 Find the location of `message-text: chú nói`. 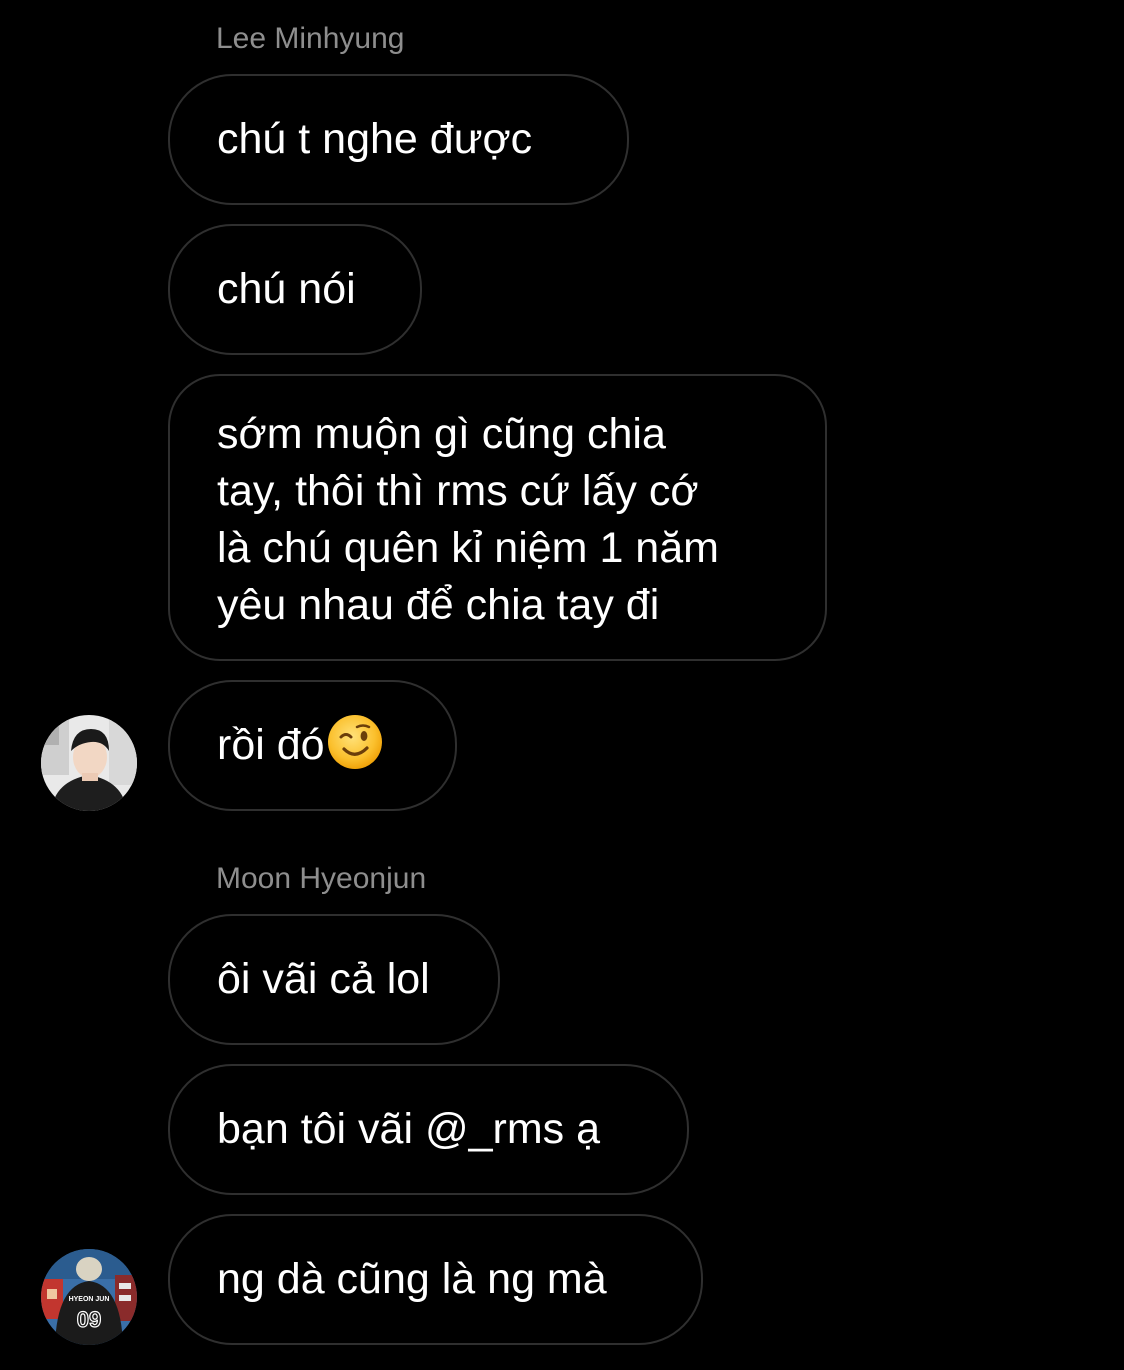

message-text: chú nói is located at coordinates (286, 289).